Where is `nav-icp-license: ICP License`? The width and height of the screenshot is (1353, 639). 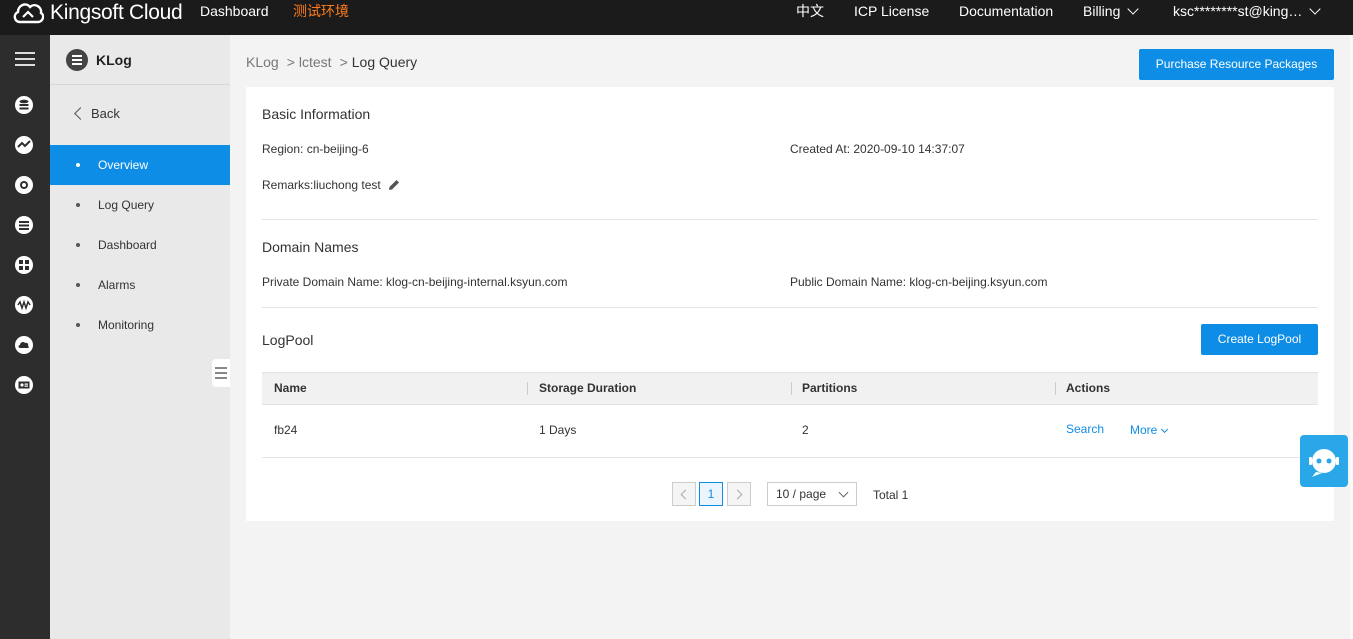 nav-icp-license: ICP License is located at coordinates (891, 11).